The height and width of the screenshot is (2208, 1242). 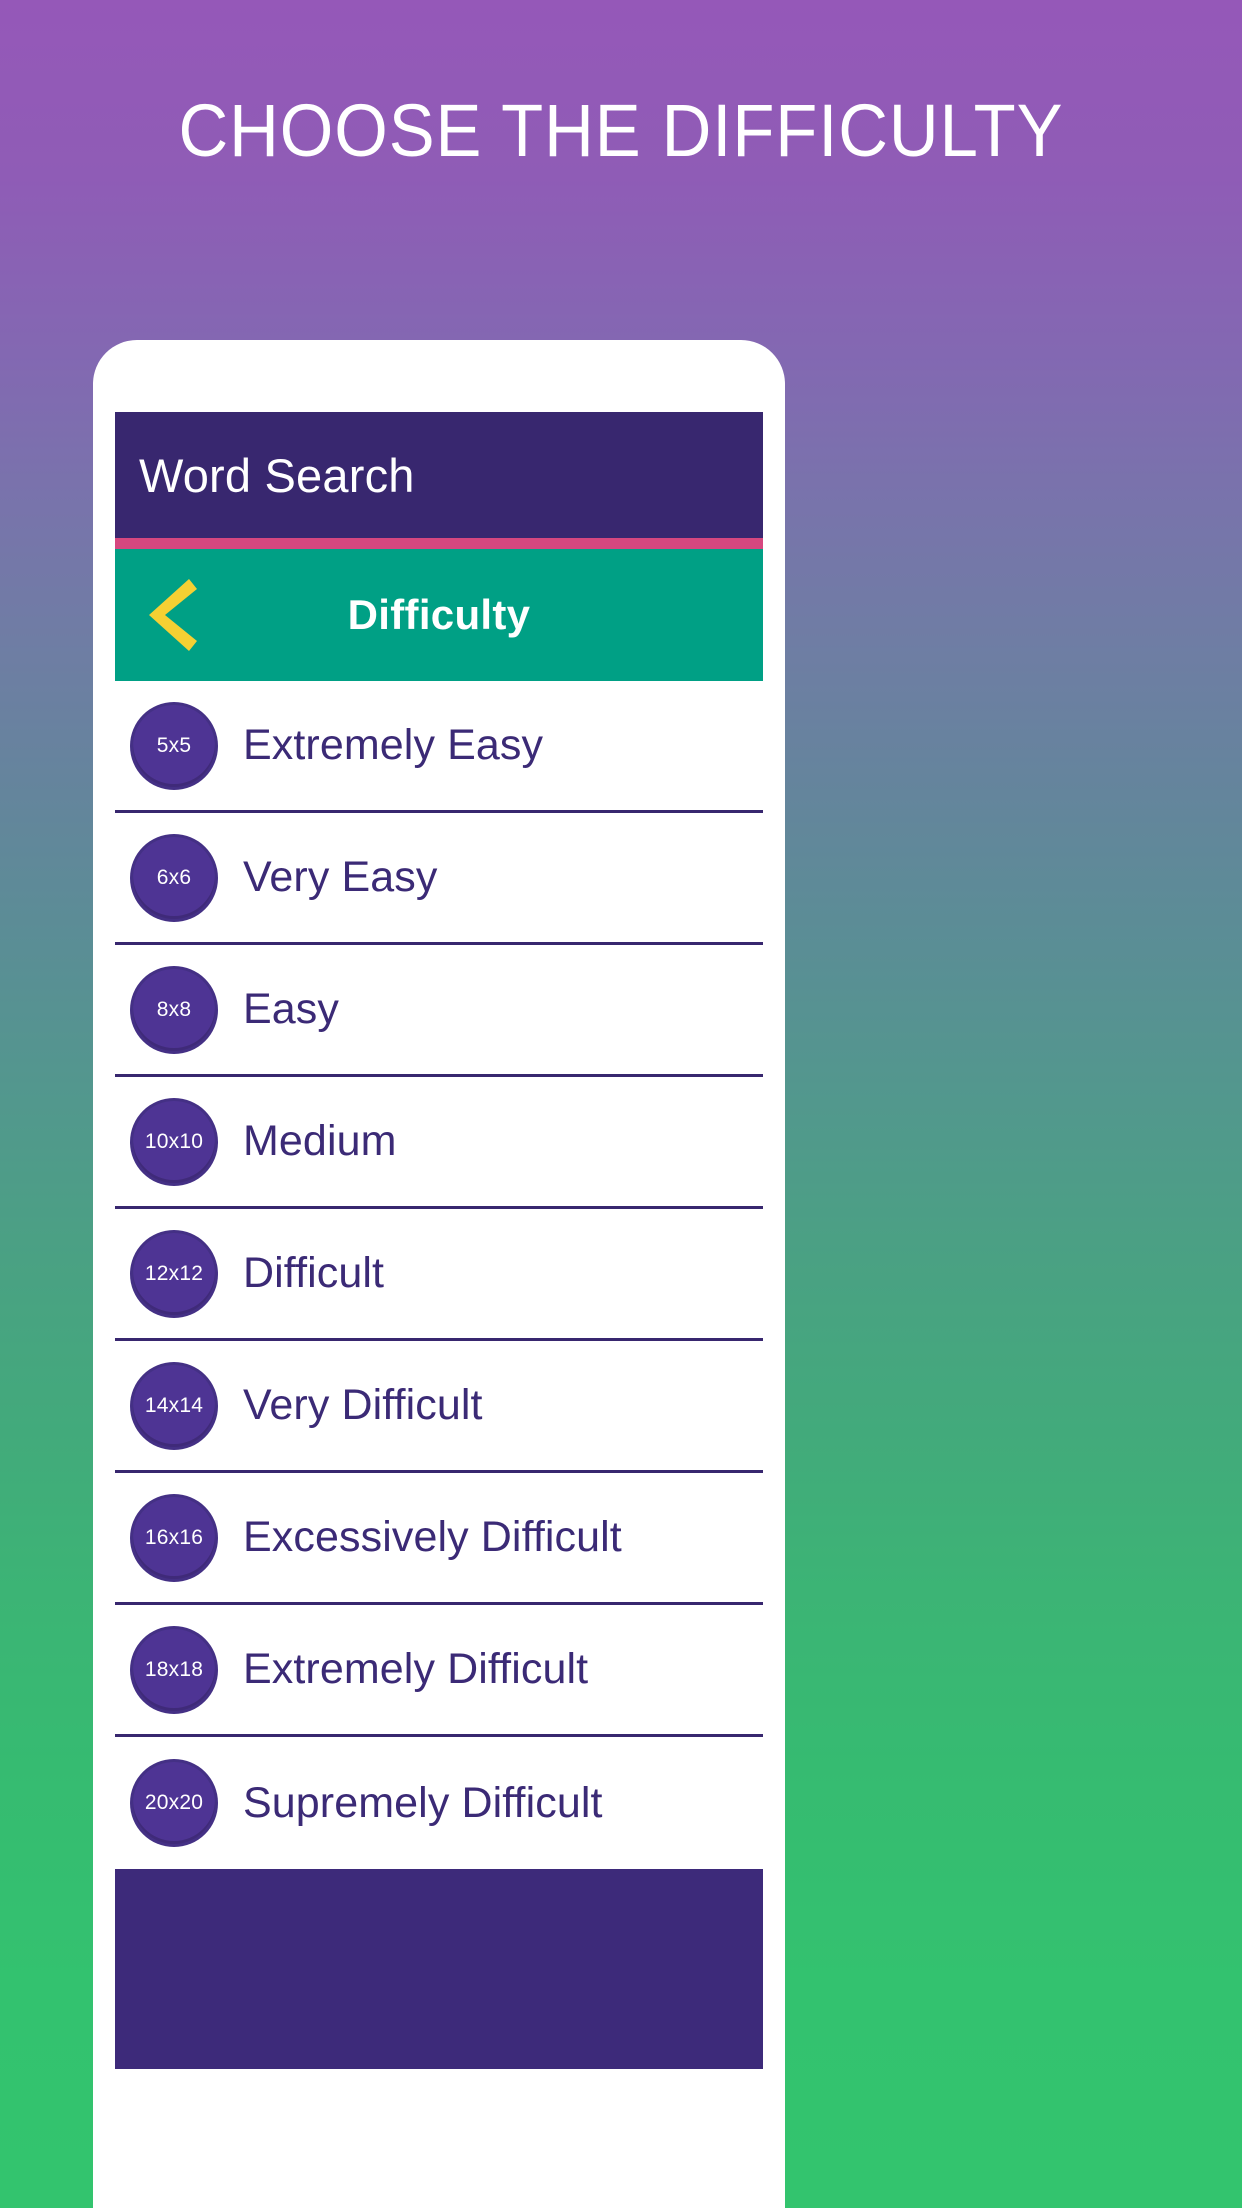 I want to click on difficulty-name: Very Difficult, so click(x=363, y=1405).